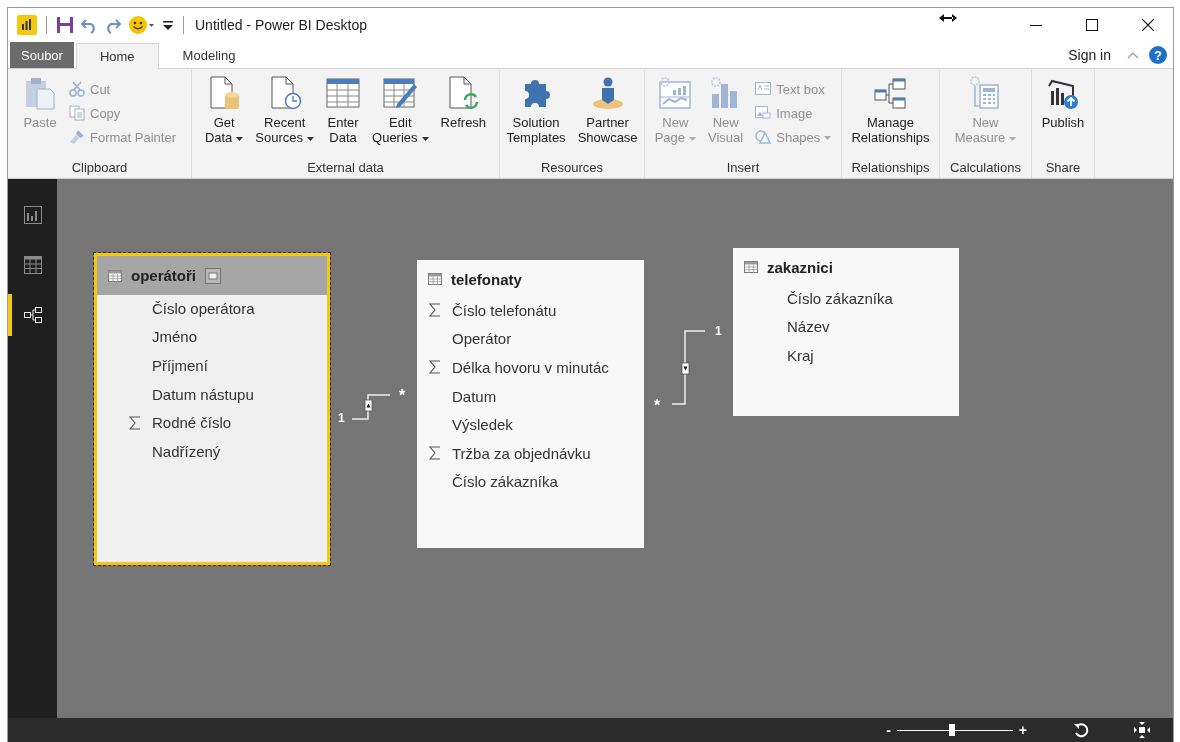 This screenshot has height=742, width=1180. What do you see at coordinates (168, 25) in the screenshot?
I see `customize-icon` at bounding box center [168, 25].